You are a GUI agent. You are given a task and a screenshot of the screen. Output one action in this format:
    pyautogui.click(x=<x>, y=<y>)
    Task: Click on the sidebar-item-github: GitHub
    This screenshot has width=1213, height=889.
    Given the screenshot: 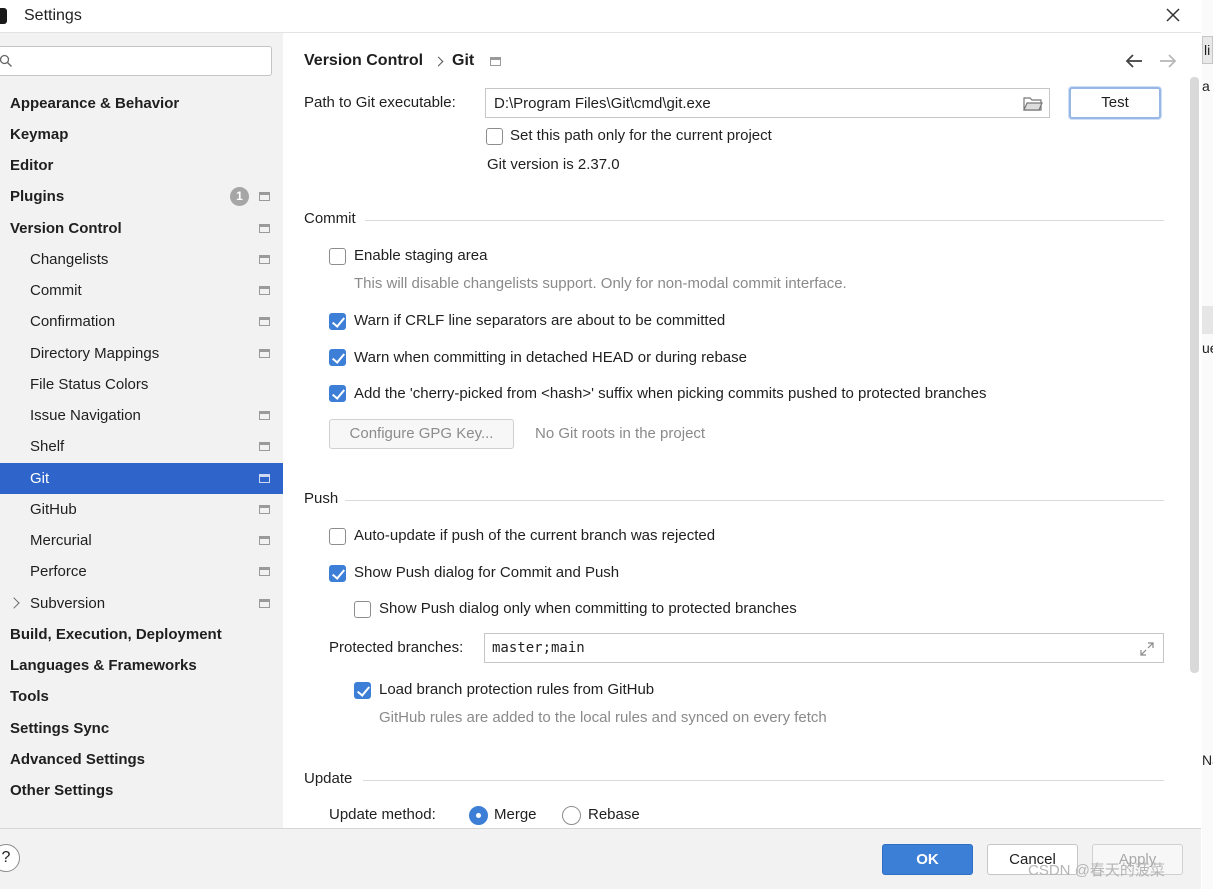 What is the action you would take?
    pyautogui.click(x=141, y=509)
    